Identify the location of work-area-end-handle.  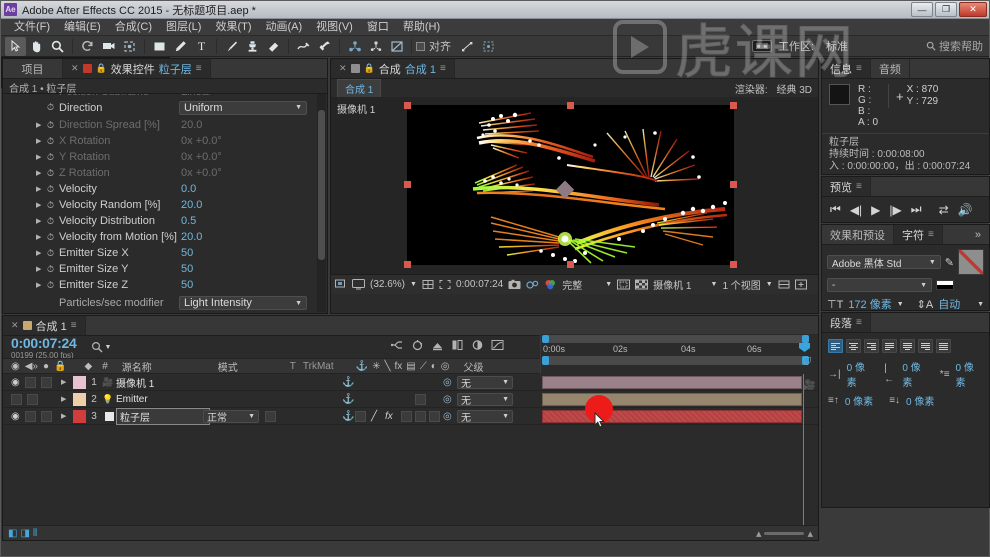
(805, 339).